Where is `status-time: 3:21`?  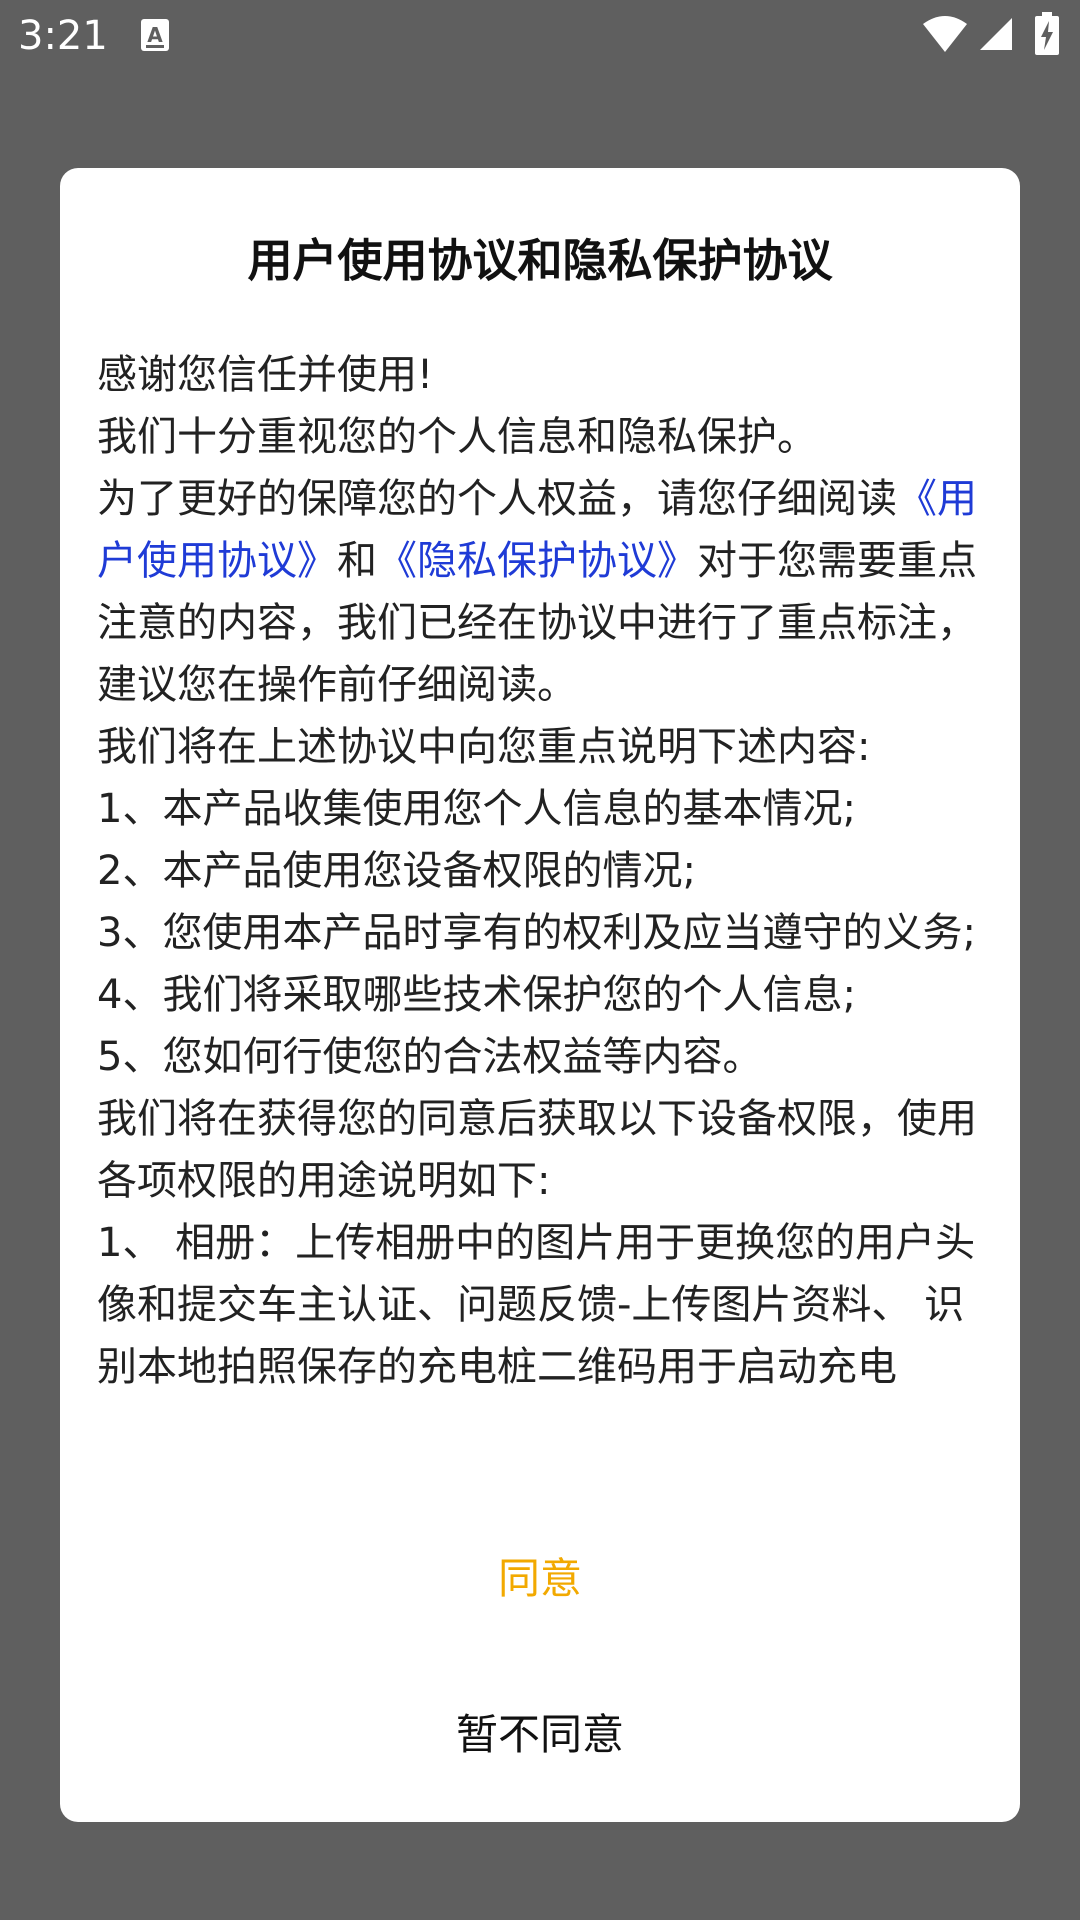
status-time: 3:21 is located at coordinates (63, 36).